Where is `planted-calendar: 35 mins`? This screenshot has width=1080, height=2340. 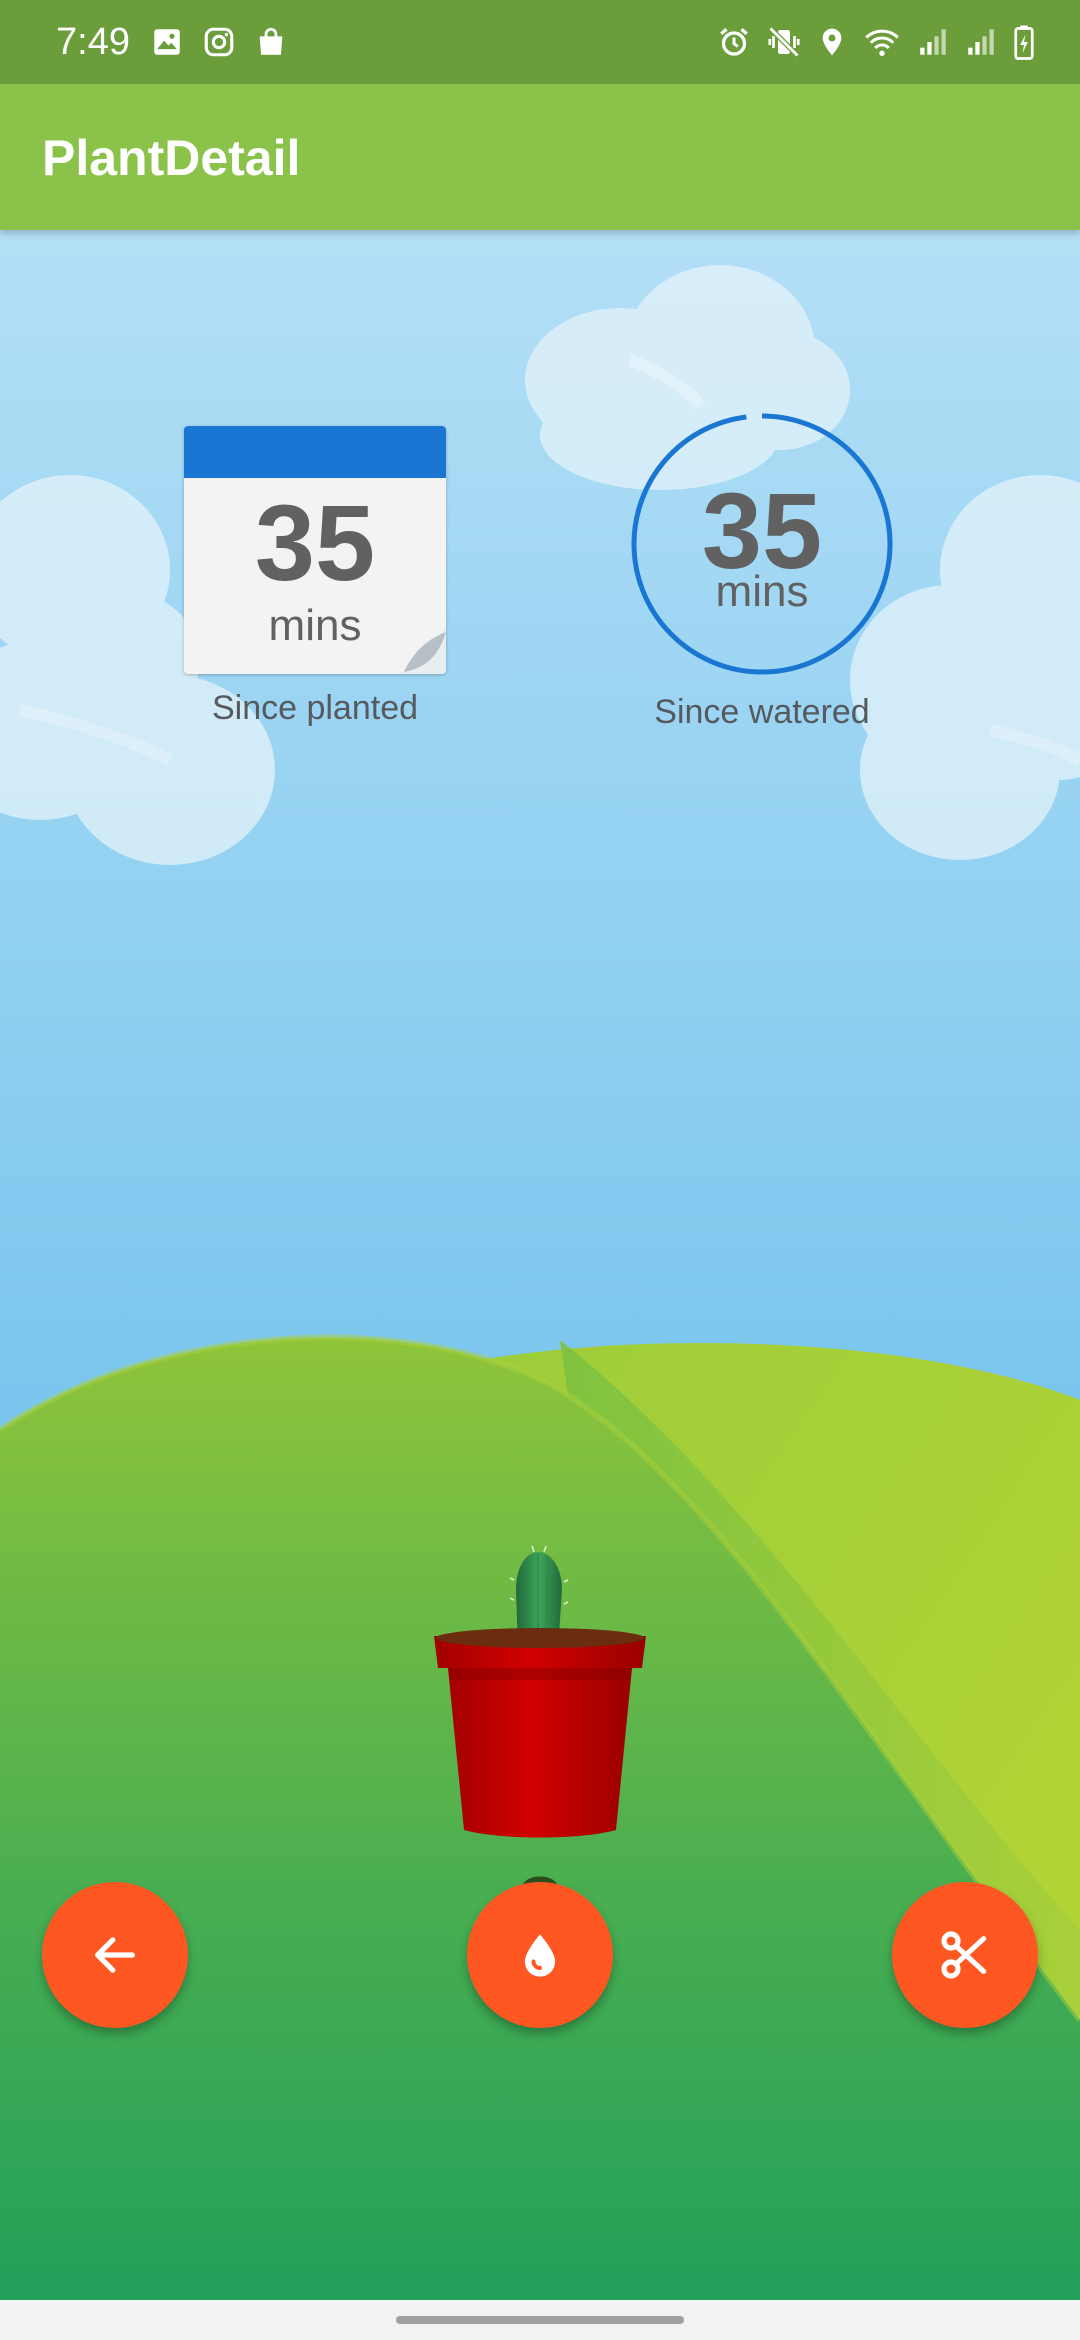 planted-calendar: 35 mins is located at coordinates (315, 550).